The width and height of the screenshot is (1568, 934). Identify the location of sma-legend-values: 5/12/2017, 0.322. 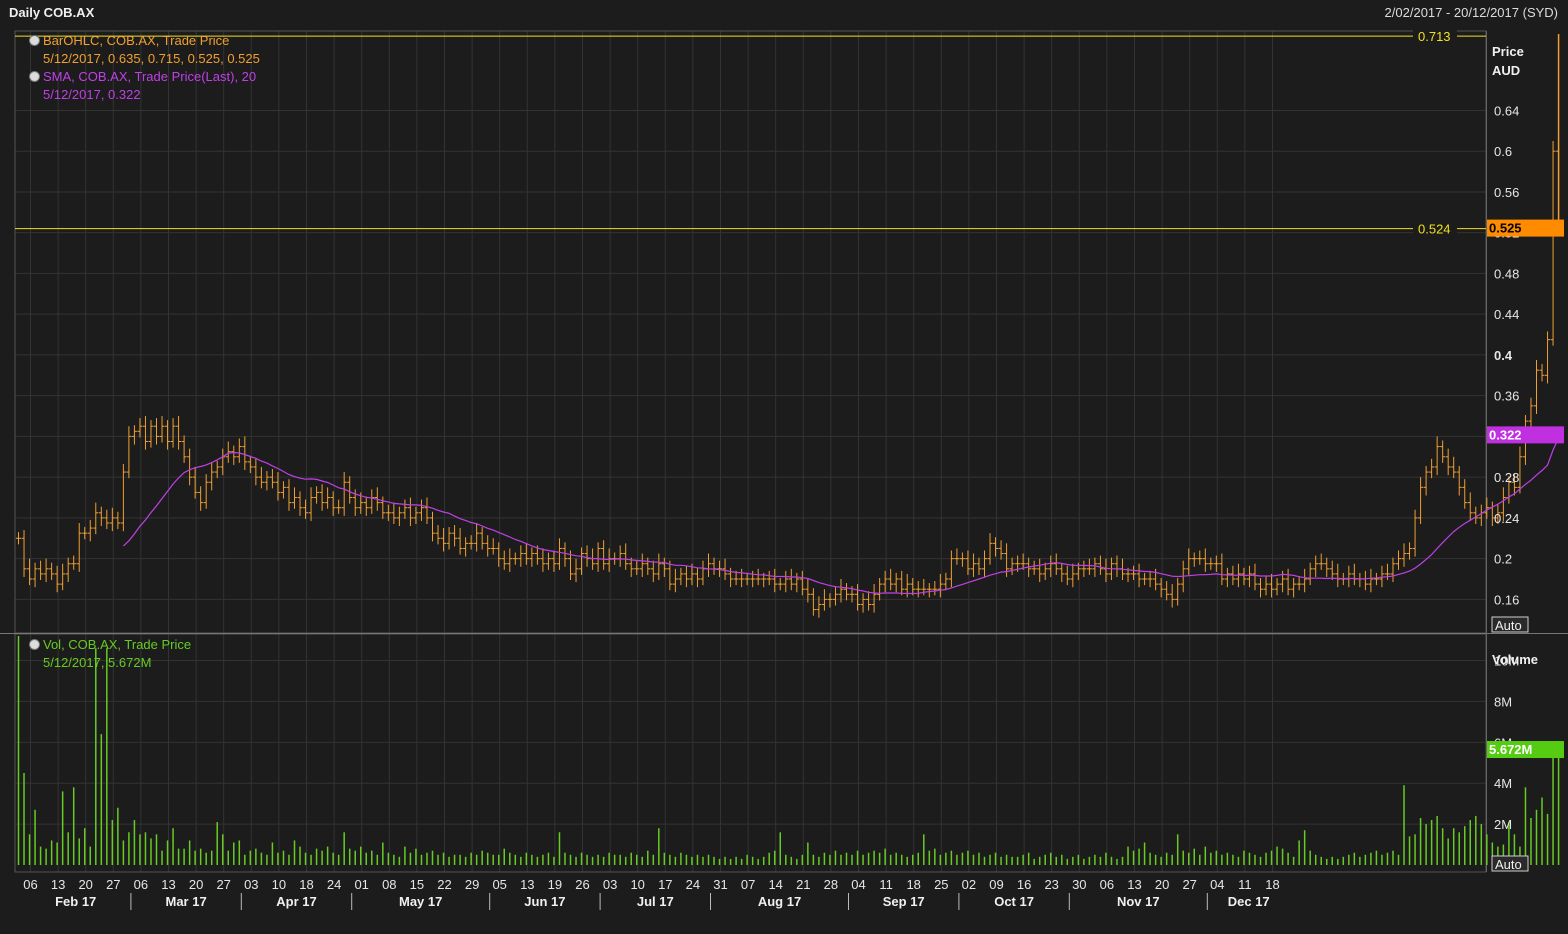
(92, 94).